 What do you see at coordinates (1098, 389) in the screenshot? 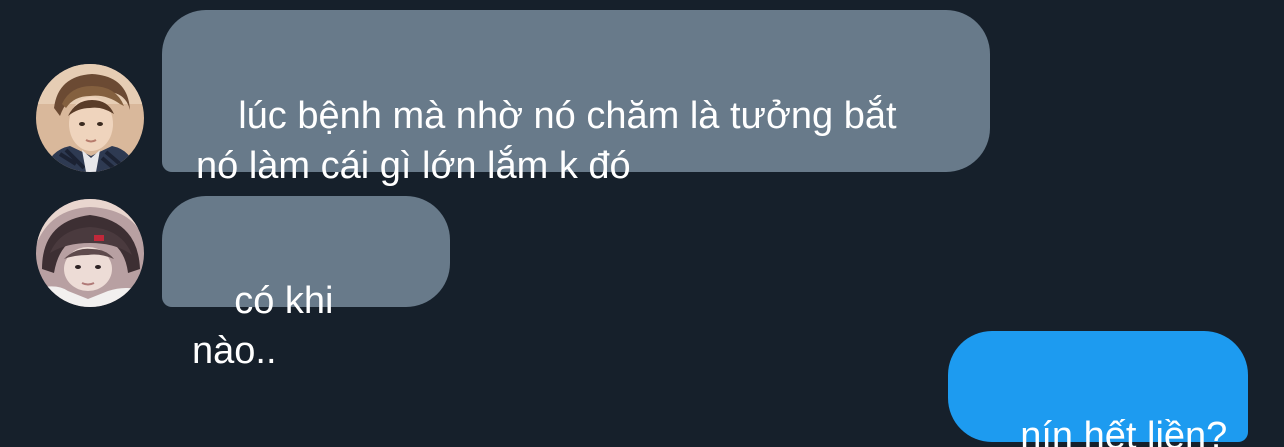
I see `message-bubble-outgoing: nín hết liền?` at bounding box center [1098, 389].